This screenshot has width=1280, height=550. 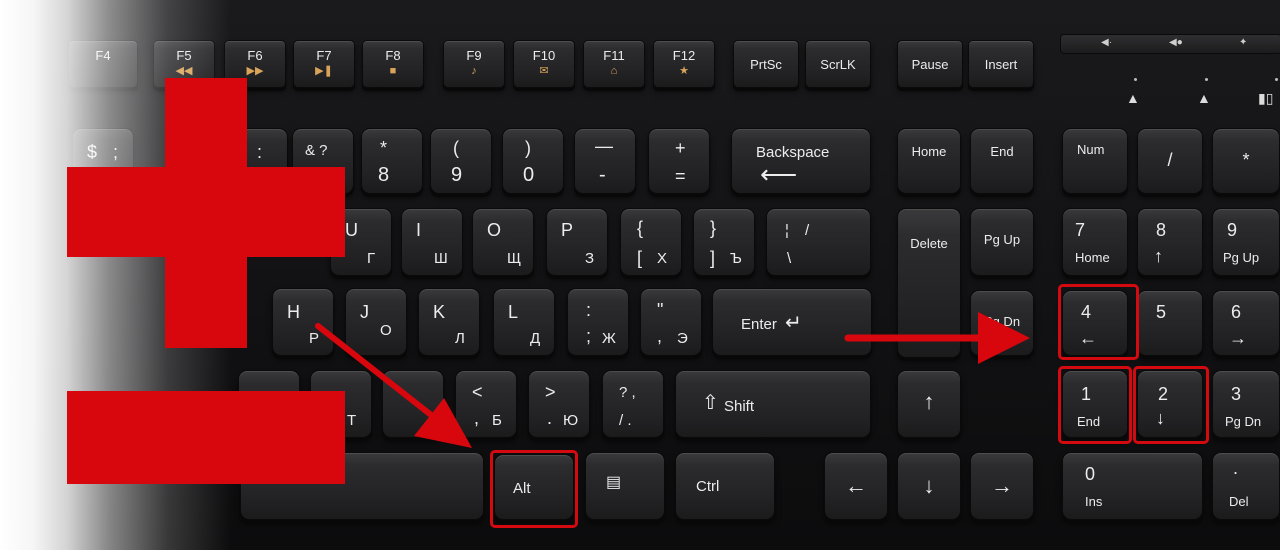 I want to click on key-0-label: 0, so click(x=529, y=175).